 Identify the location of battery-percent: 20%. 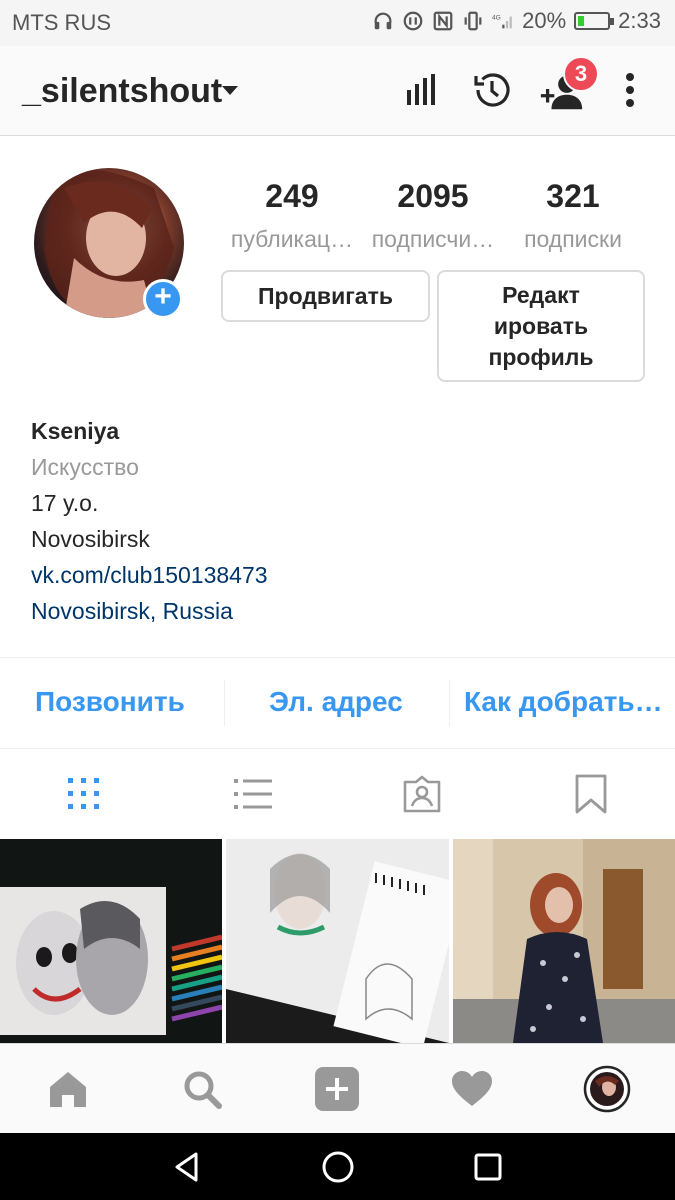
(544, 20).